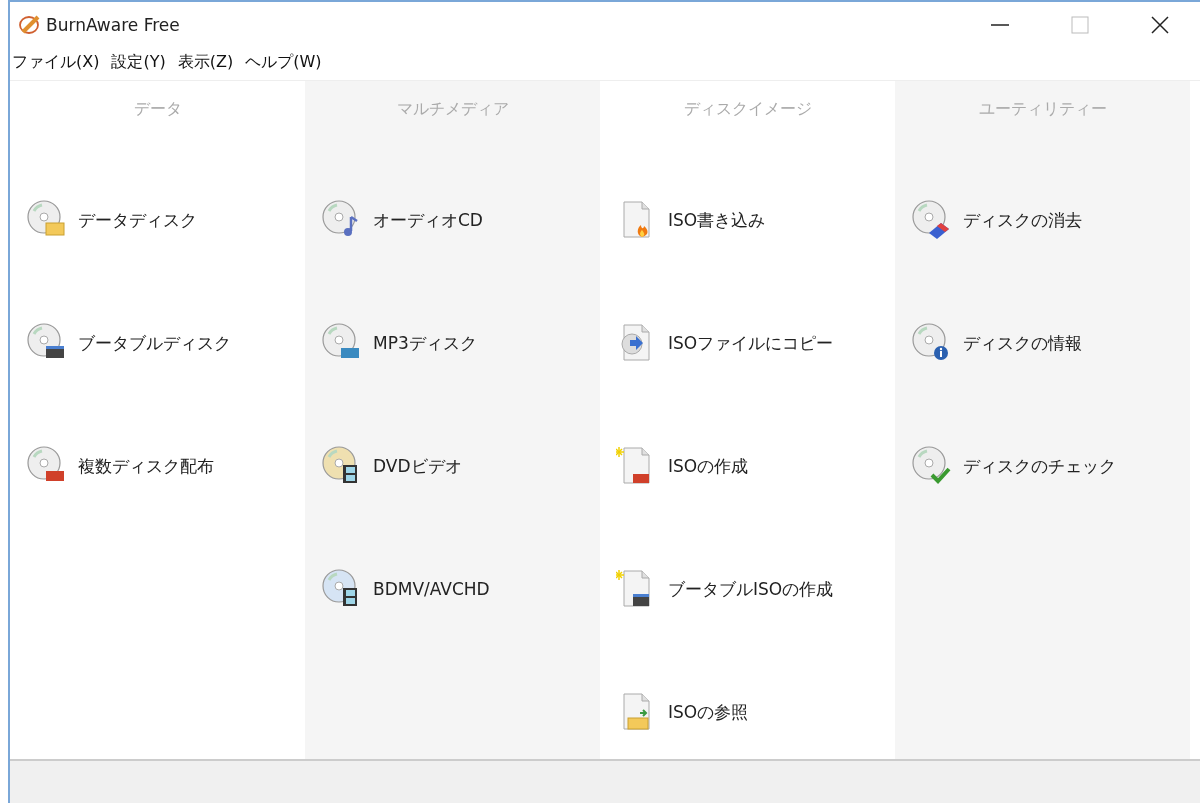  I want to click on app-logo-icon, so click(30, 25).